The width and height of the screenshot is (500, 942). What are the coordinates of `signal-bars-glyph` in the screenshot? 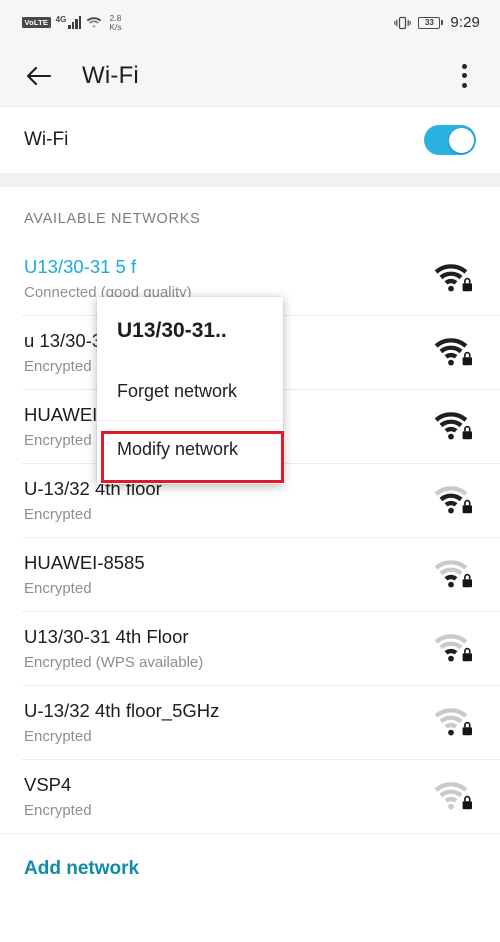 It's located at (75, 22).